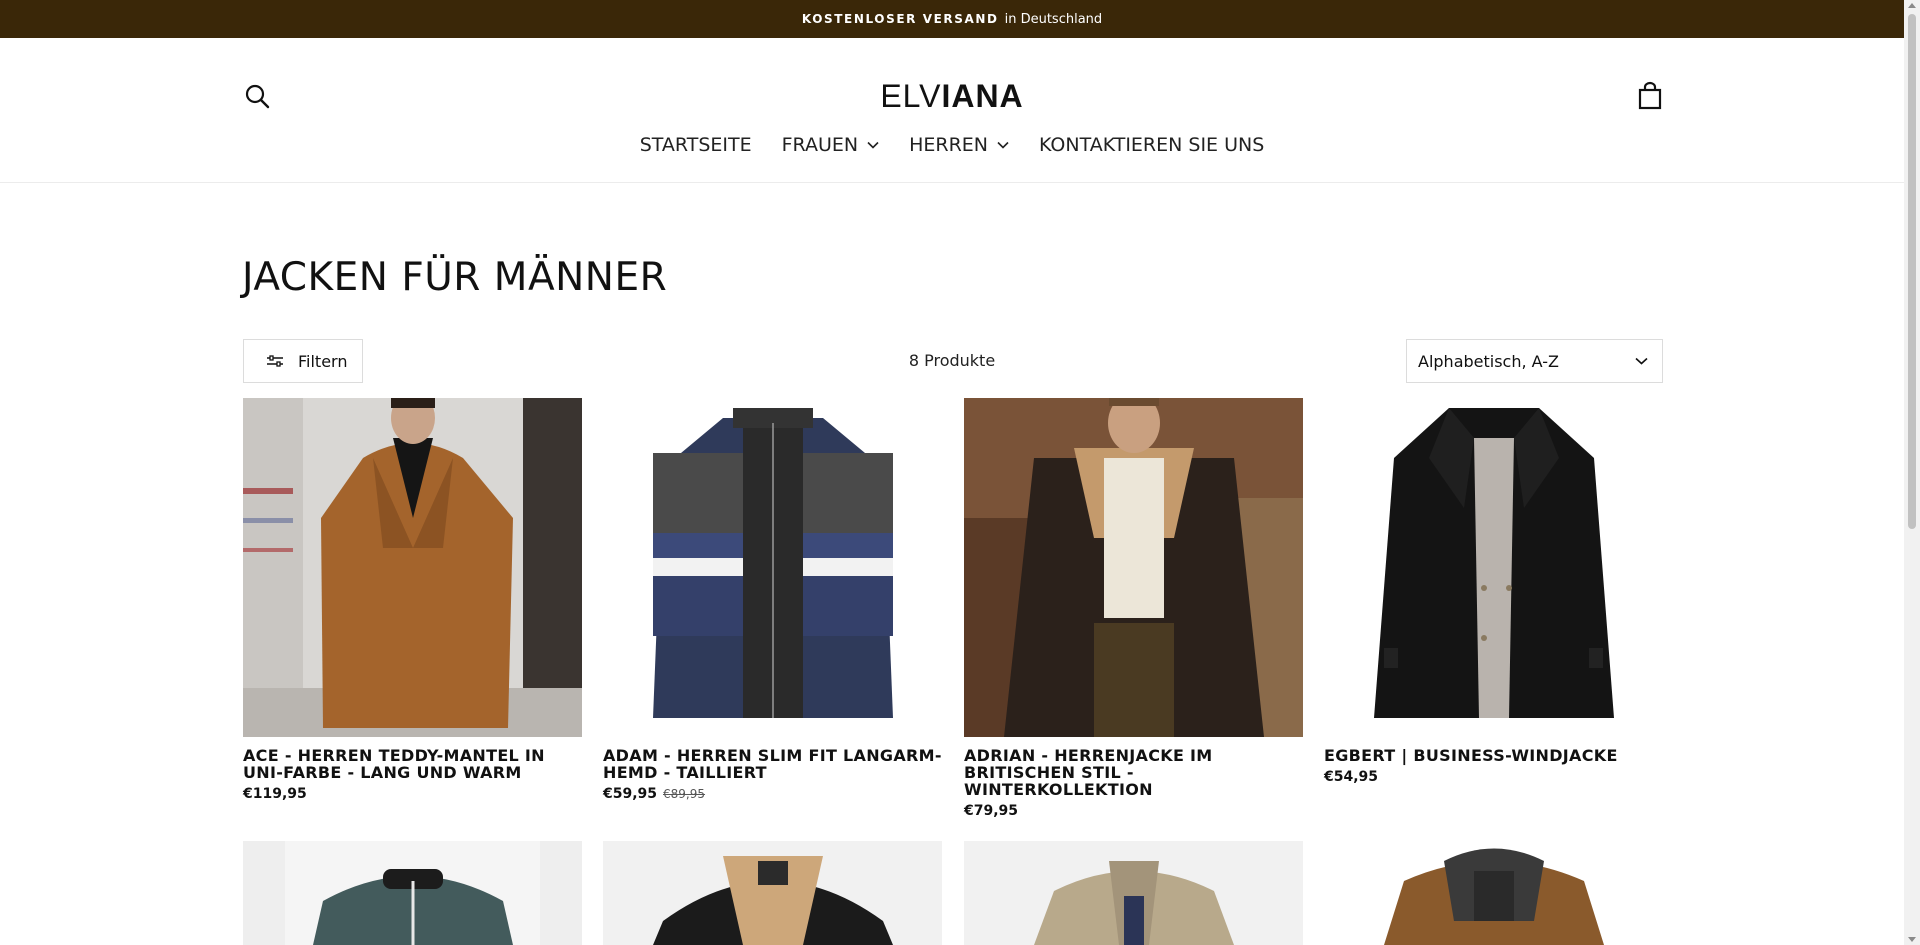  Describe the element at coordinates (1053, 19) in the screenshot. I see `announcement-text: in Deutschland` at that location.